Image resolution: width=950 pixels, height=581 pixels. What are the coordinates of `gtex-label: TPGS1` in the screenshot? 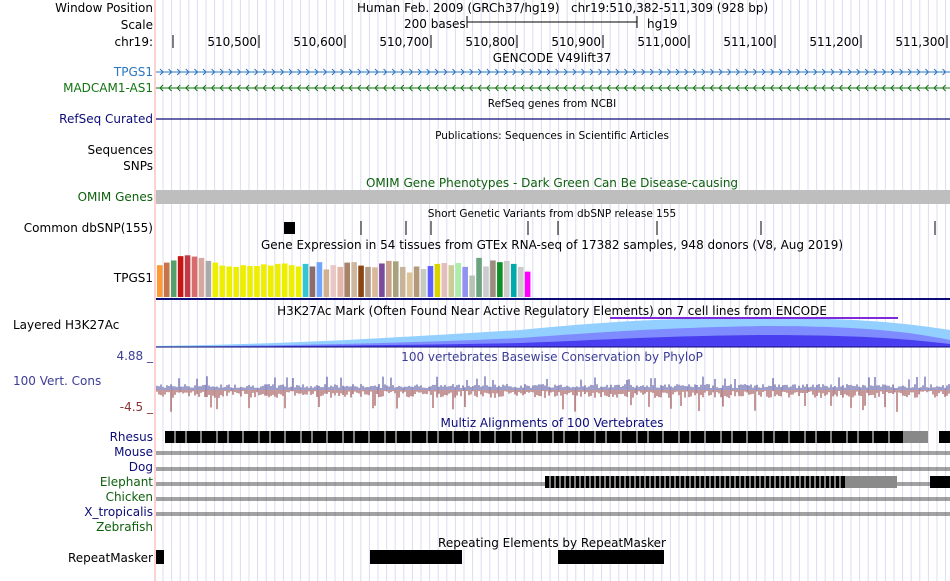 It's located at (133, 278).